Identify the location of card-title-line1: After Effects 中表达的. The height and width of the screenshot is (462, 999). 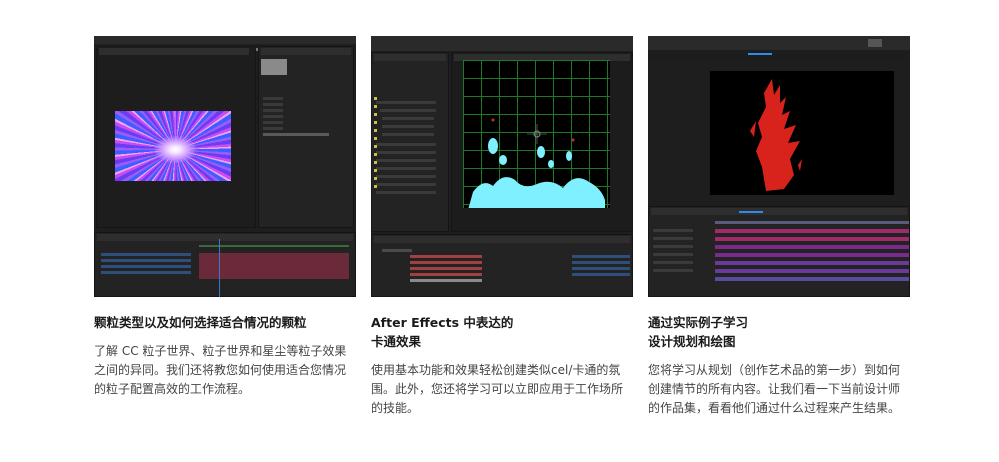
(442, 322).